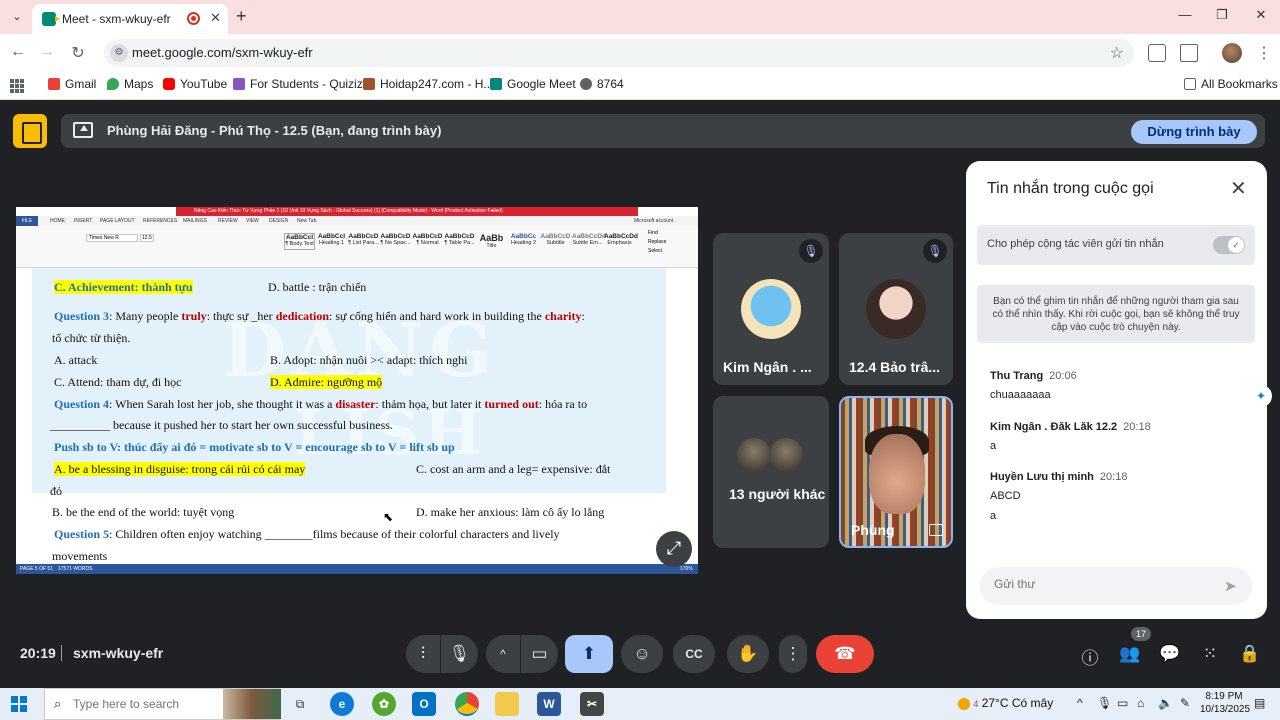 The image size is (1280, 720). What do you see at coordinates (278, 221) in the screenshot?
I see `word-menu-design: DESIGN` at bounding box center [278, 221].